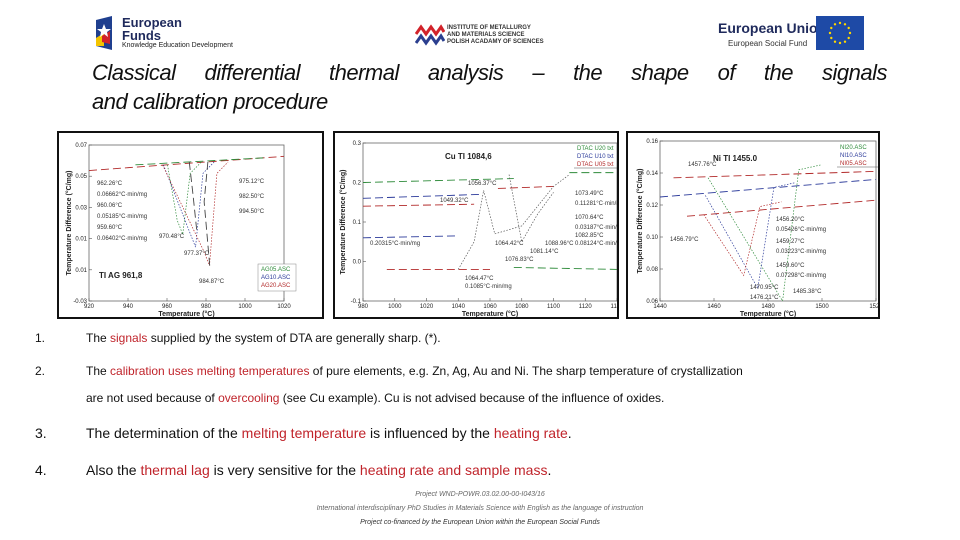  I want to click on legend-entry: AG05.ASC, so click(276, 270).